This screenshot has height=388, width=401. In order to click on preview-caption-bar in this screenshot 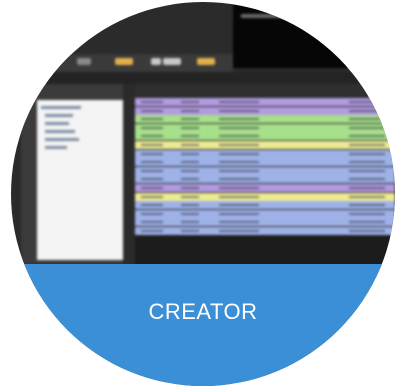, I will do `click(271, 16)`.